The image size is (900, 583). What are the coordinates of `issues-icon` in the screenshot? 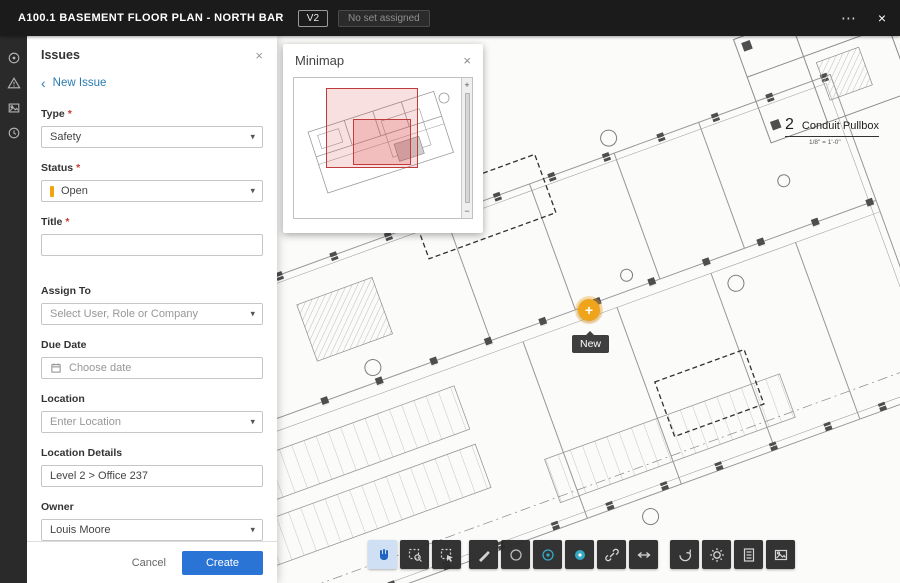 It's located at (13, 57).